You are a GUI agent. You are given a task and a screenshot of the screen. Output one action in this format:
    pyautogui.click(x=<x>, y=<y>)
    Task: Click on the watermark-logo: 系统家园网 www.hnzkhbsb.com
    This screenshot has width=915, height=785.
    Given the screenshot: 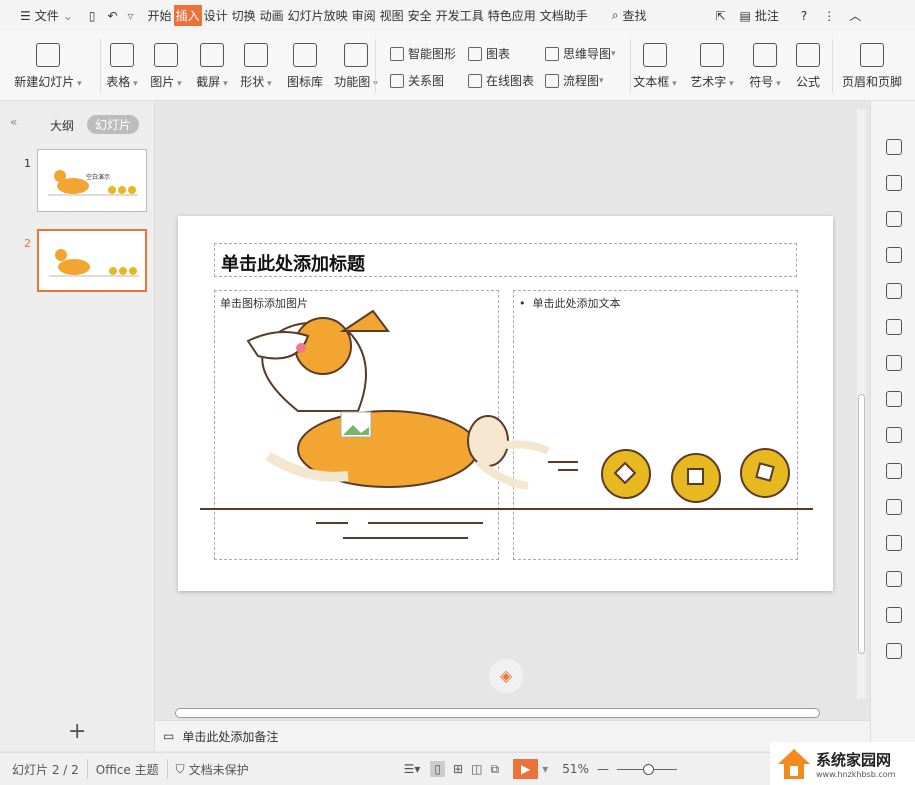 What is the action you would take?
    pyautogui.click(x=842, y=763)
    